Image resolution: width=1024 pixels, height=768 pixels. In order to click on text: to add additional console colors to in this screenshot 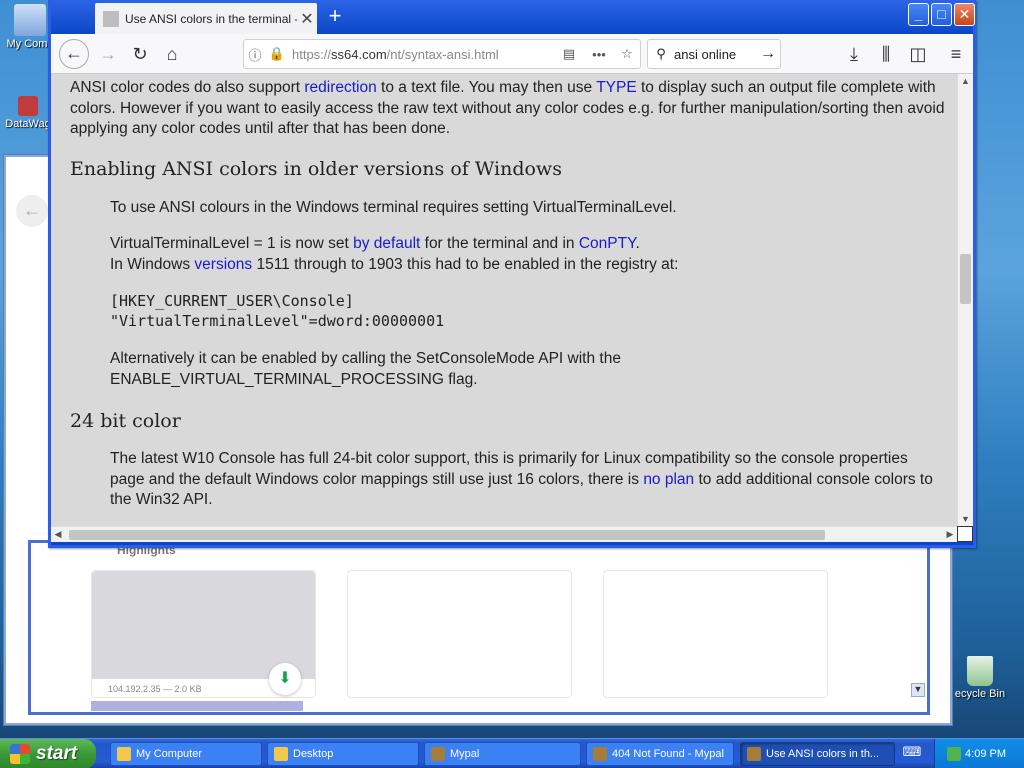, I will do `click(813, 479)`.